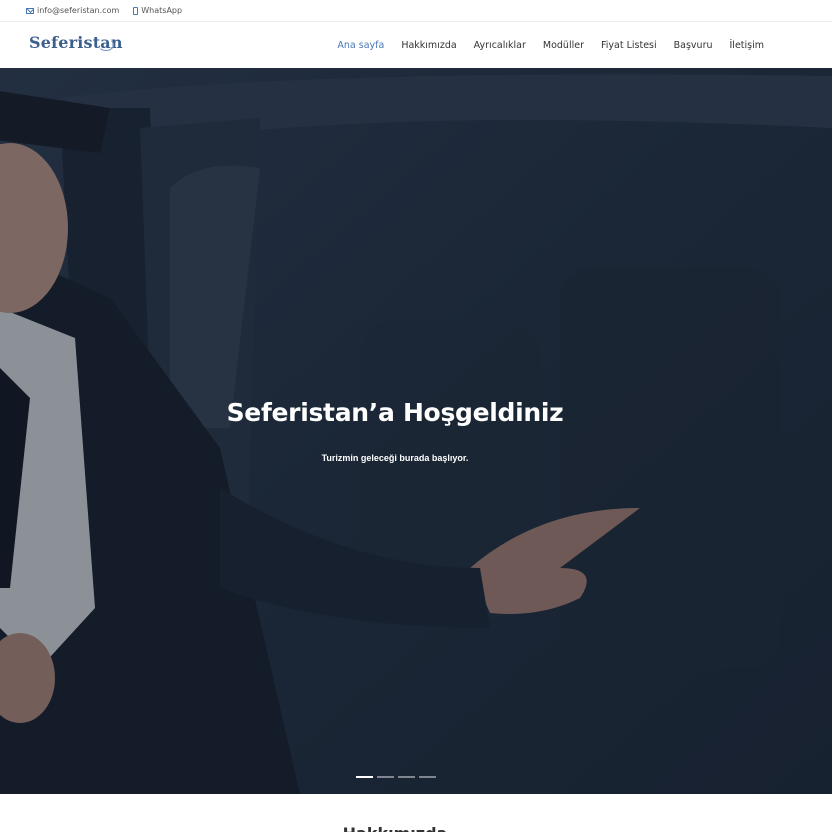 This screenshot has height=832, width=832. Describe the element at coordinates (106, 45) in the screenshot. I see `logo-swoosh` at that location.